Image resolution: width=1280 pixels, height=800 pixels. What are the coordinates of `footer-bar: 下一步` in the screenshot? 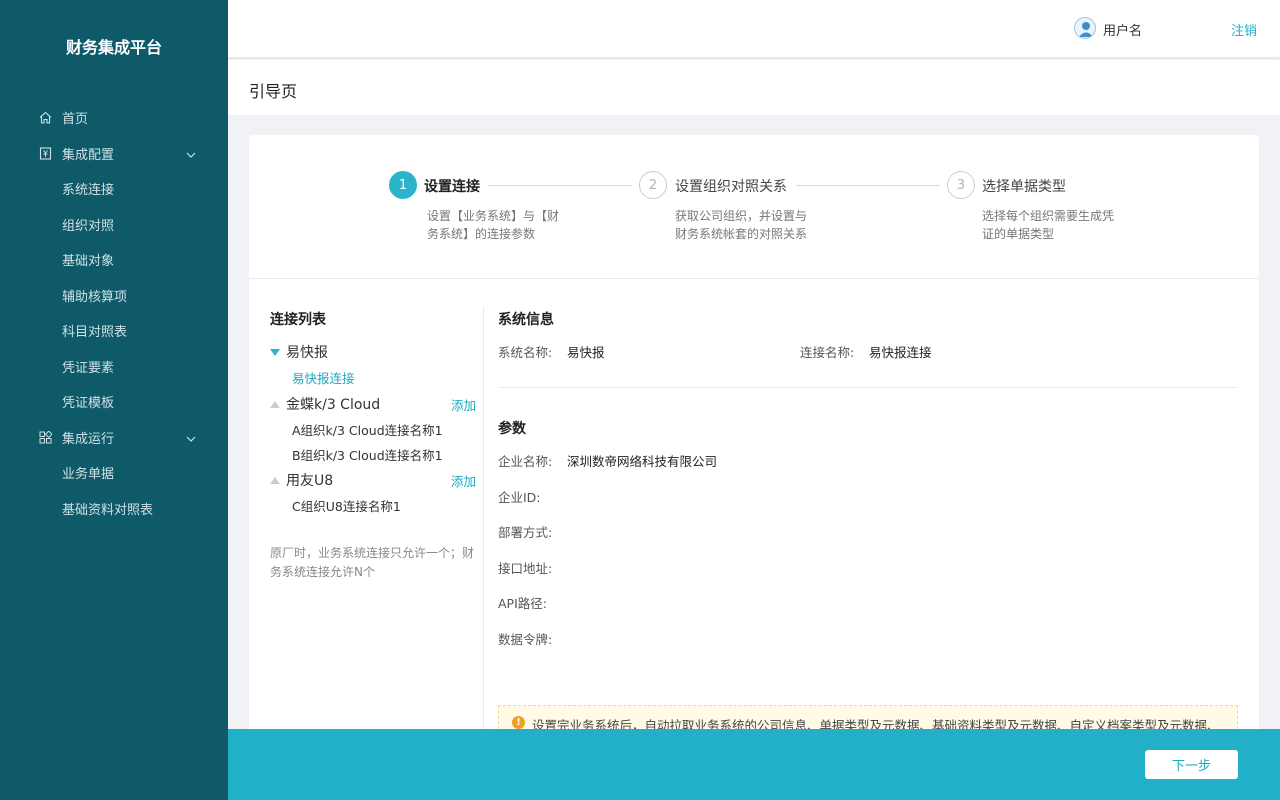 It's located at (754, 764).